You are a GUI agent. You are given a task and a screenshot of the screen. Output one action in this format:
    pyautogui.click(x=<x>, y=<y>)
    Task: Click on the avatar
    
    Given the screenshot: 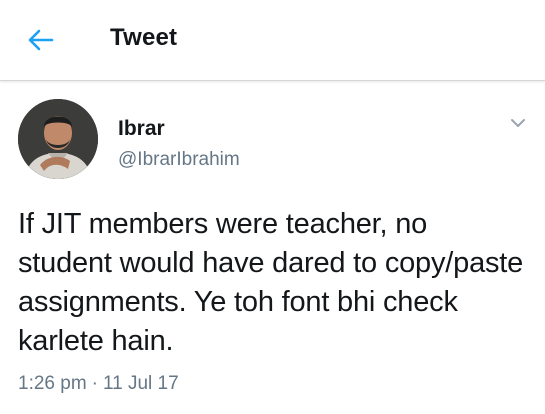 What is the action you would take?
    pyautogui.click(x=58, y=139)
    